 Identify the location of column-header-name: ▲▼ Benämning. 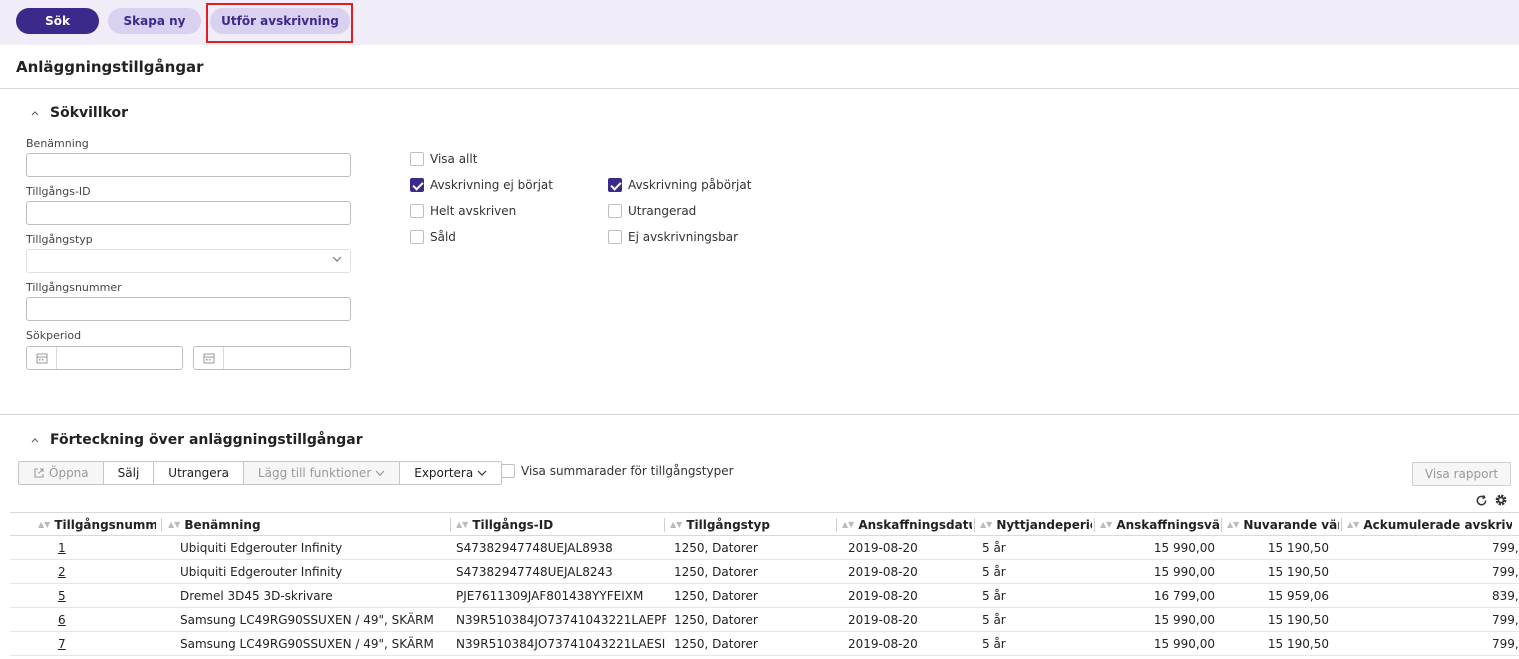
(303, 524).